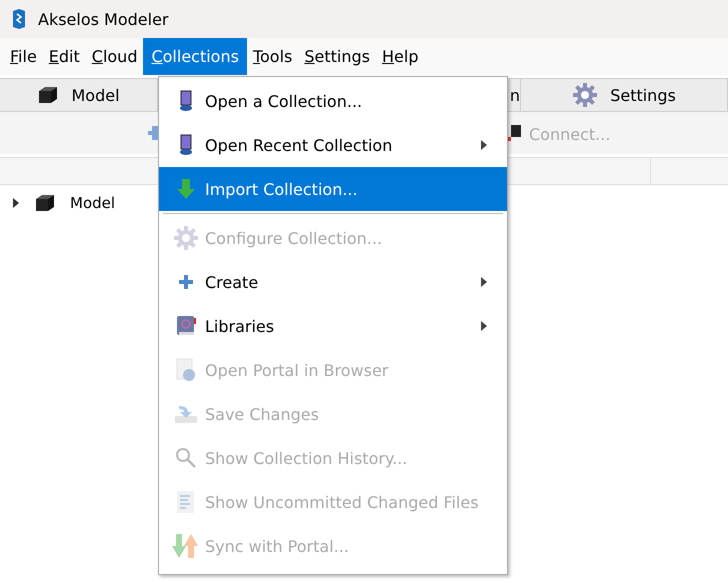 This screenshot has height=583, width=728. What do you see at coordinates (333, 282) in the screenshot?
I see `menu-item: Create` at bounding box center [333, 282].